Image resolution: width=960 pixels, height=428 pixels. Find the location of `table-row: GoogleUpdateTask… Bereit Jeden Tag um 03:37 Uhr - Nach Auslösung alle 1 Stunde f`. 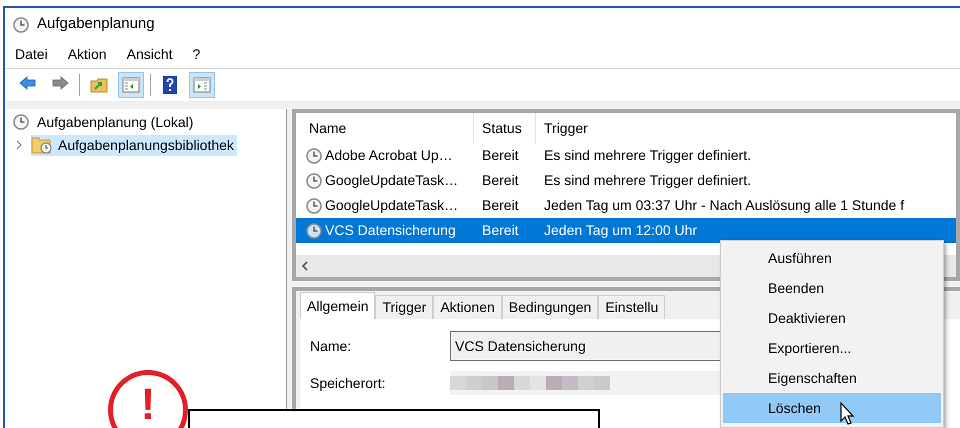

table-row: GoogleUpdateTask… Bereit Jeden Tag um 03:37 Uhr - Nach Auslösung alle 1 Stunde f is located at coordinates (626, 205).